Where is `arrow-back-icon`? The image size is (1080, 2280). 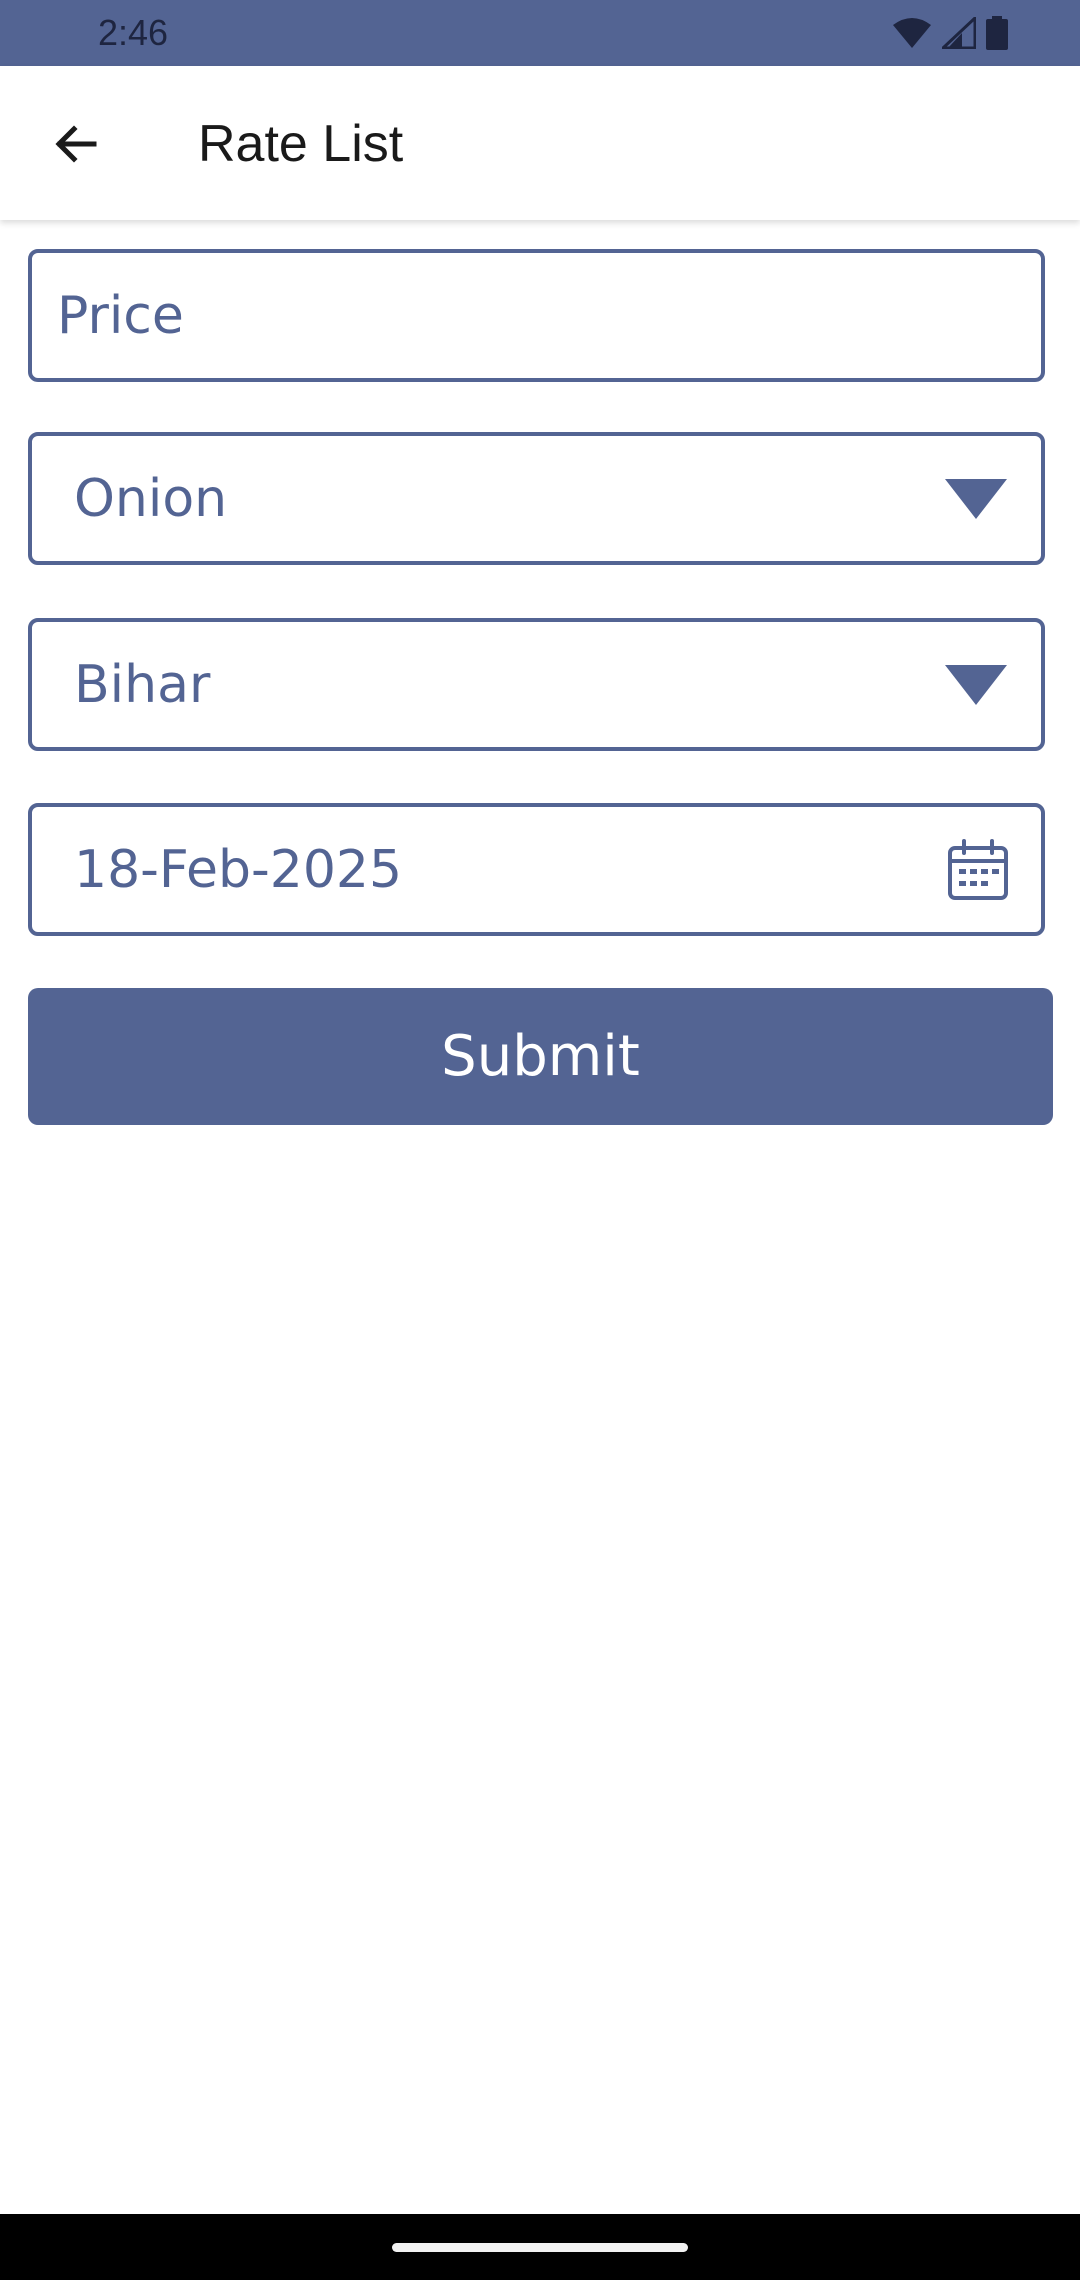
arrow-back-icon is located at coordinates (76, 144).